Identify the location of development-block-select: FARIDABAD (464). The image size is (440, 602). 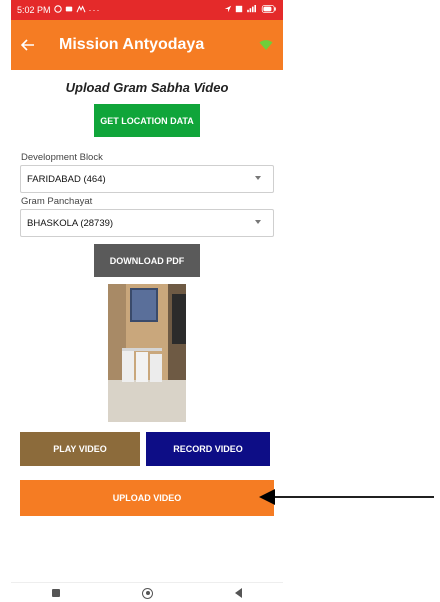
(147, 179).